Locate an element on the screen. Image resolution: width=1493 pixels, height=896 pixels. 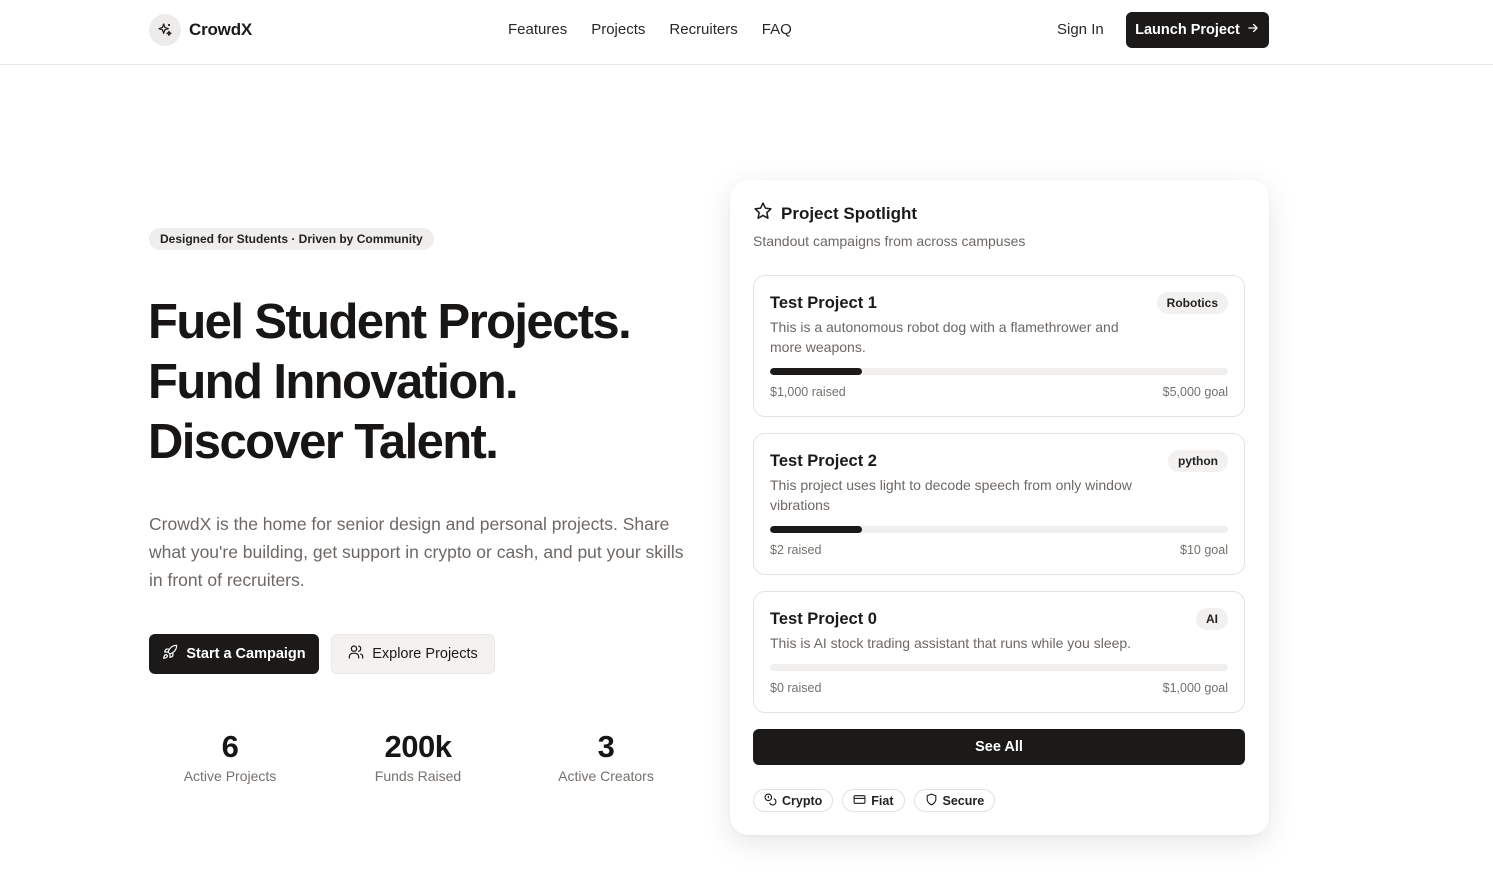
chip-secure: Secure is located at coordinates (954, 800).